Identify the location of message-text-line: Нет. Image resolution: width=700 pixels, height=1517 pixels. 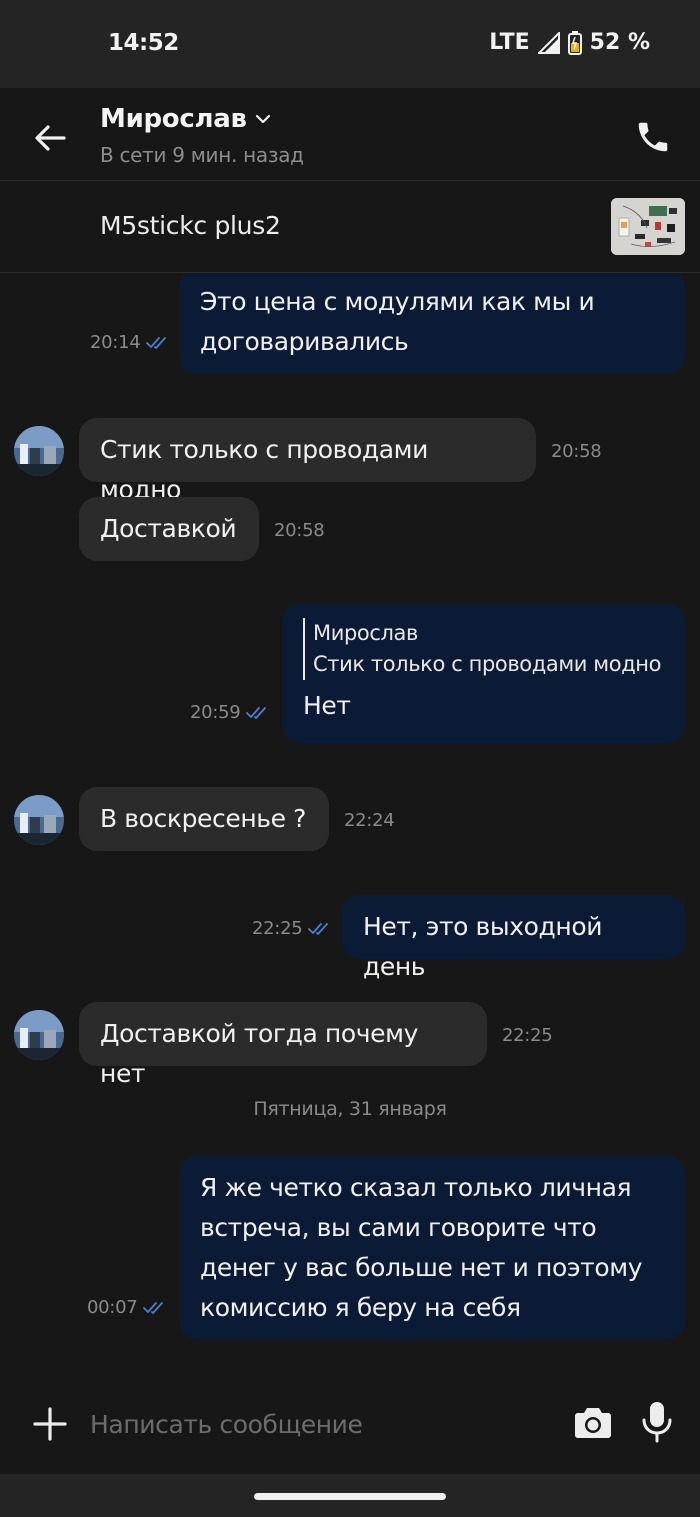
(327, 705).